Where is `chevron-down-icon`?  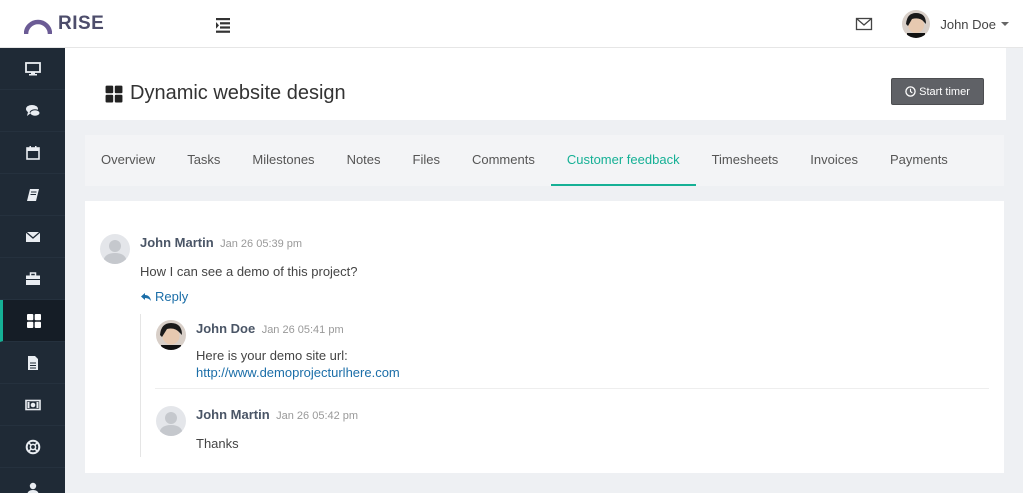 chevron-down-icon is located at coordinates (1005, 24).